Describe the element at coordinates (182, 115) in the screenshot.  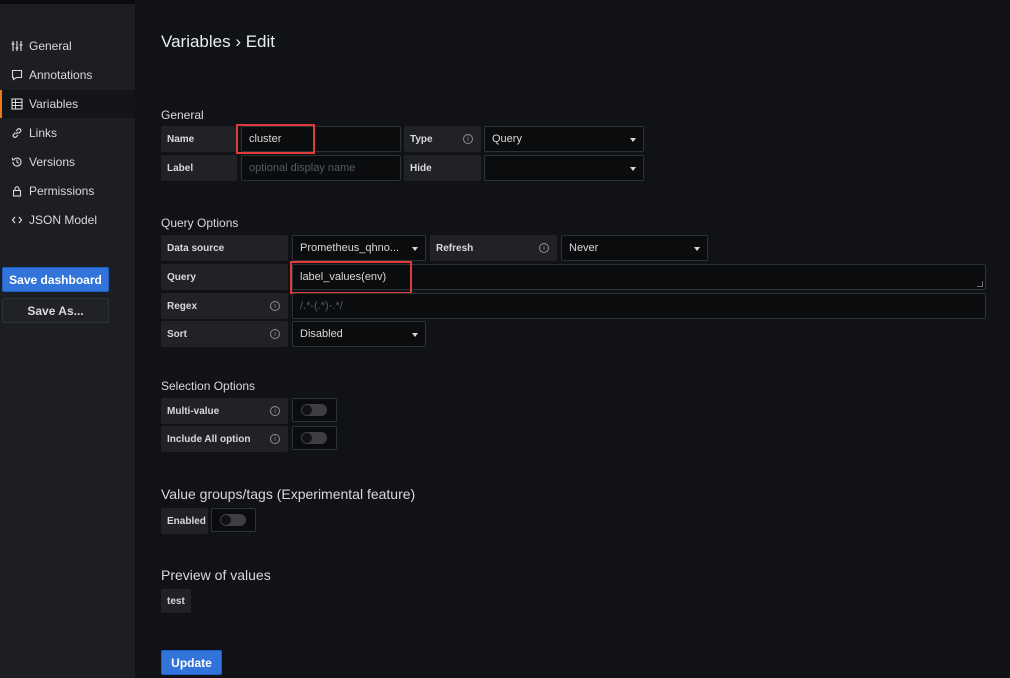
I see `section-title-general: General` at that location.